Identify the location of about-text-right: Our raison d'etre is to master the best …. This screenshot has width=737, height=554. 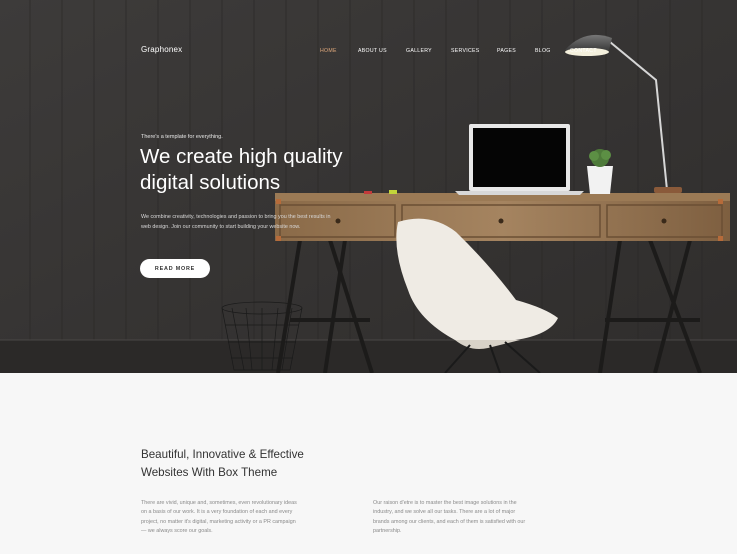
(478, 517).